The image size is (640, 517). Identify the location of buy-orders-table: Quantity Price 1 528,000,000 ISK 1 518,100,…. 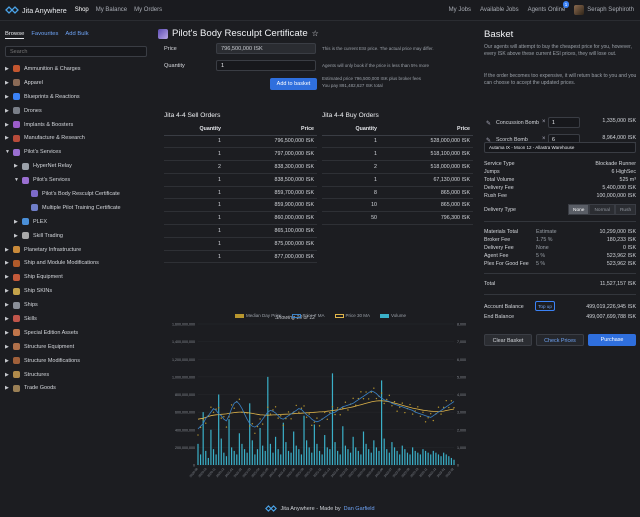
(397, 175).